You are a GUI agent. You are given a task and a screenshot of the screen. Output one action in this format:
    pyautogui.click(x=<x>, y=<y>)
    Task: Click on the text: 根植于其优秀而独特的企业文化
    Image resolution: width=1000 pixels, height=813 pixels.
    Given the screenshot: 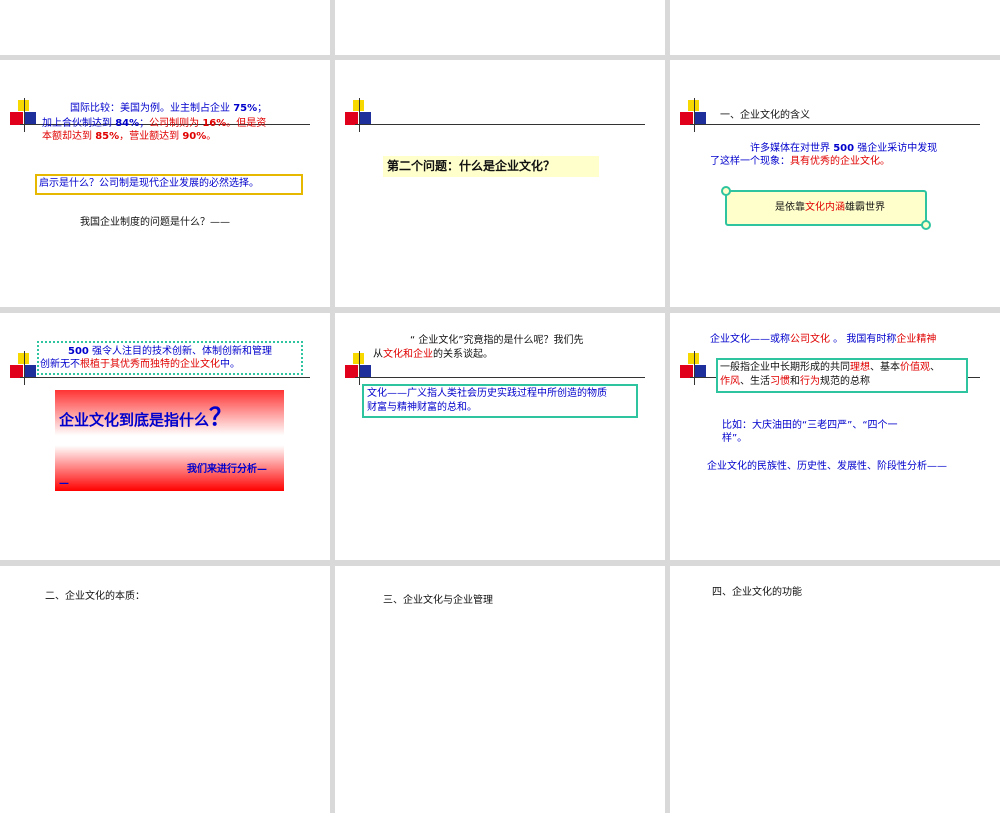 What is the action you would take?
    pyautogui.click(x=150, y=364)
    